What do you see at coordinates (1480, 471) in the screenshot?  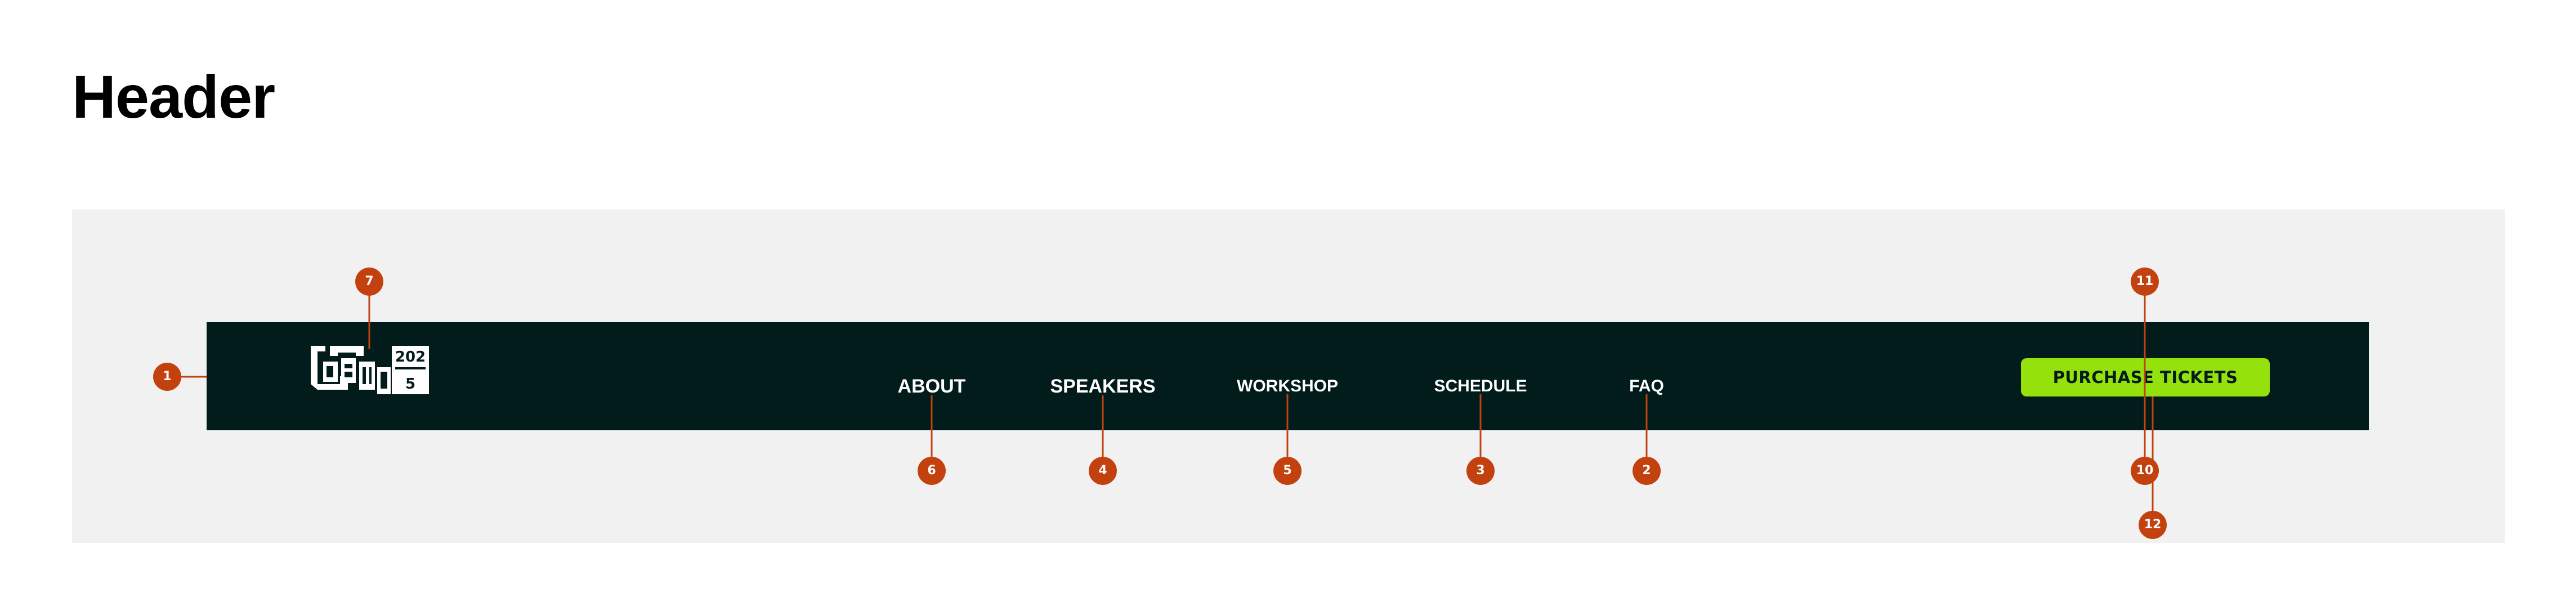 I see `annotation-marker: 3` at bounding box center [1480, 471].